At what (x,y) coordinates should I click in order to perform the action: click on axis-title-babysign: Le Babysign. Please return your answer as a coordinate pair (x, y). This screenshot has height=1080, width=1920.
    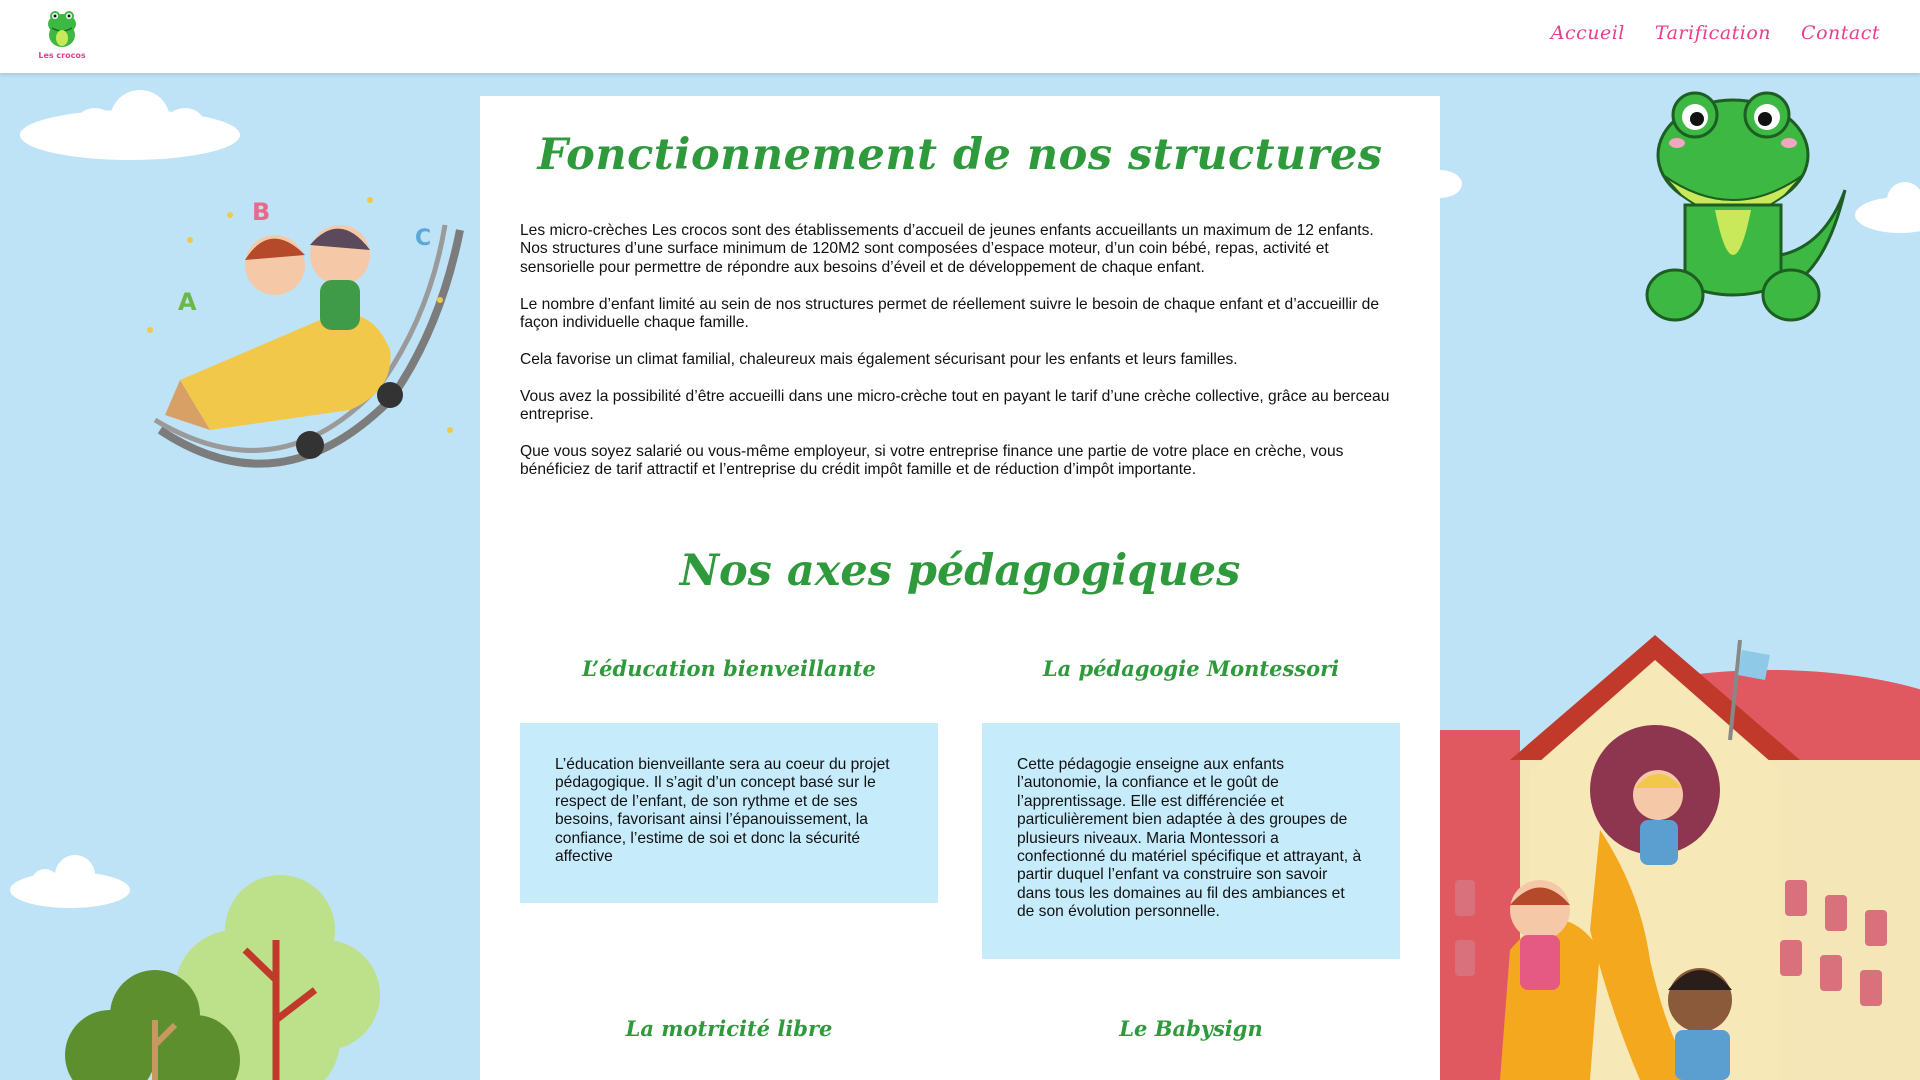
    Looking at the image, I should click on (1191, 1028).